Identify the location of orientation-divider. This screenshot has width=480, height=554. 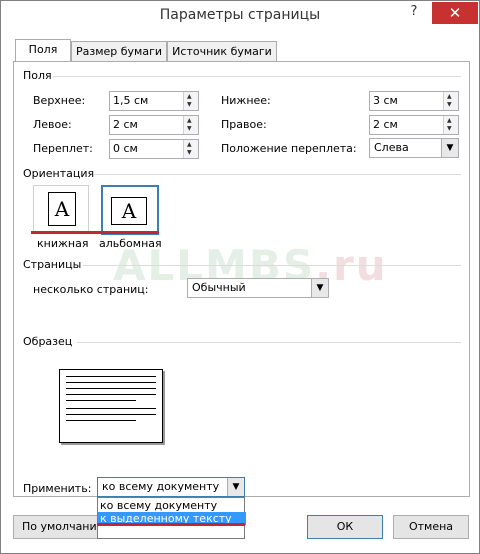
(277, 174).